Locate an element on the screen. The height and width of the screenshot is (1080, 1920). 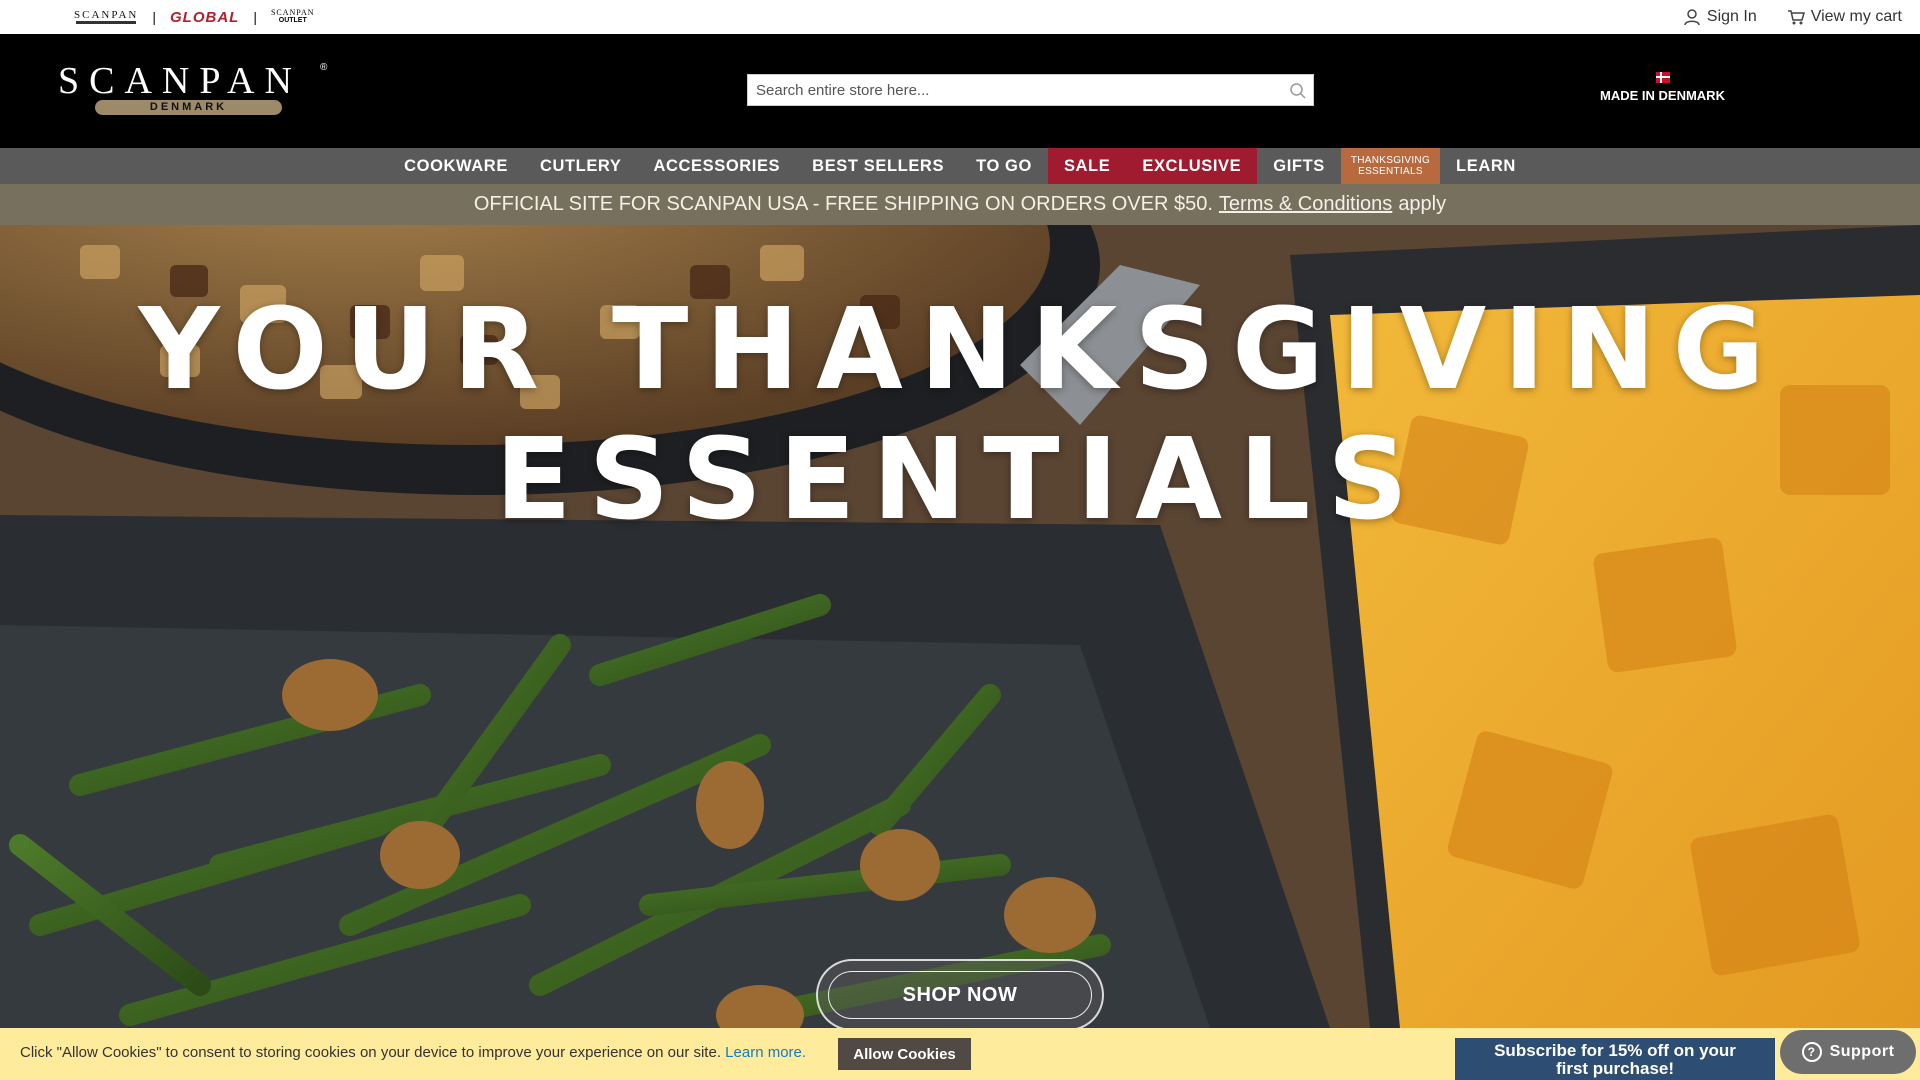
cookie-learn-more-link: Learn more. is located at coordinates (765, 1052).